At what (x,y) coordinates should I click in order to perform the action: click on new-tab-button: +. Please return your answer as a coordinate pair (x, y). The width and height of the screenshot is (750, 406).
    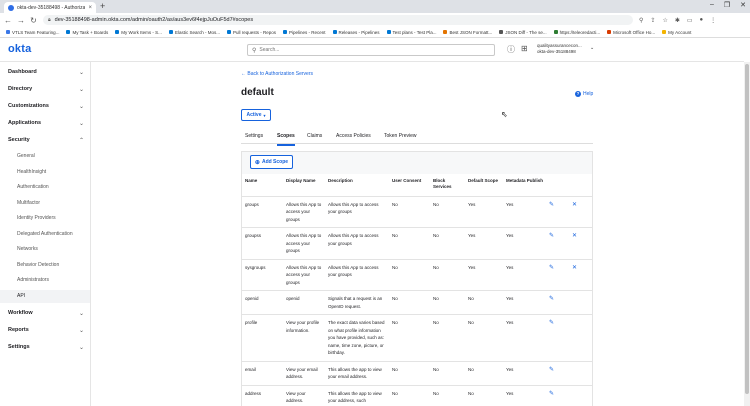
    Looking at the image, I should click on (102, 6).